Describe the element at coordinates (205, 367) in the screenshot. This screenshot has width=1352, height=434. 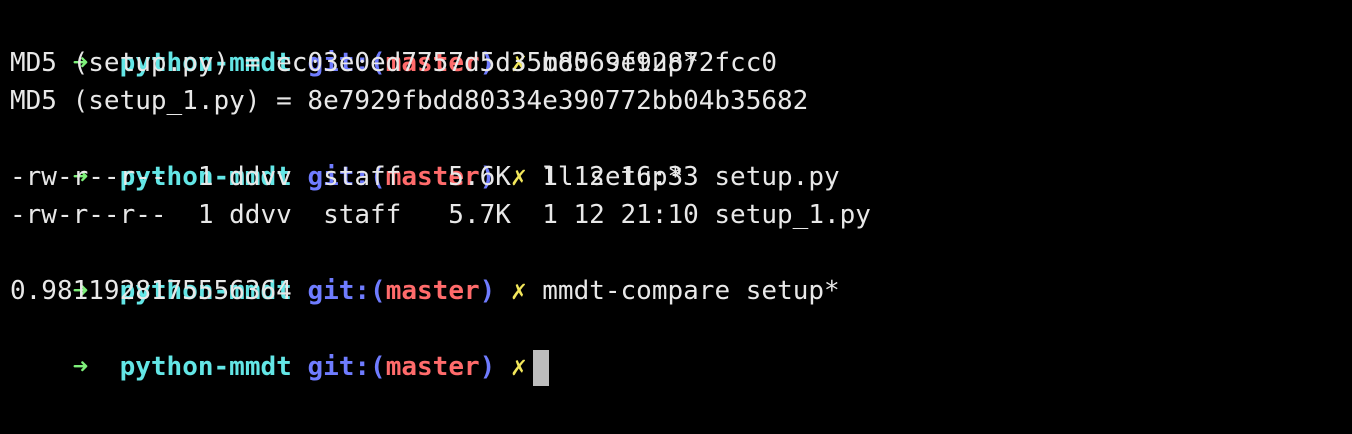
I see `prompt-directory: python-mmdt` at that location.